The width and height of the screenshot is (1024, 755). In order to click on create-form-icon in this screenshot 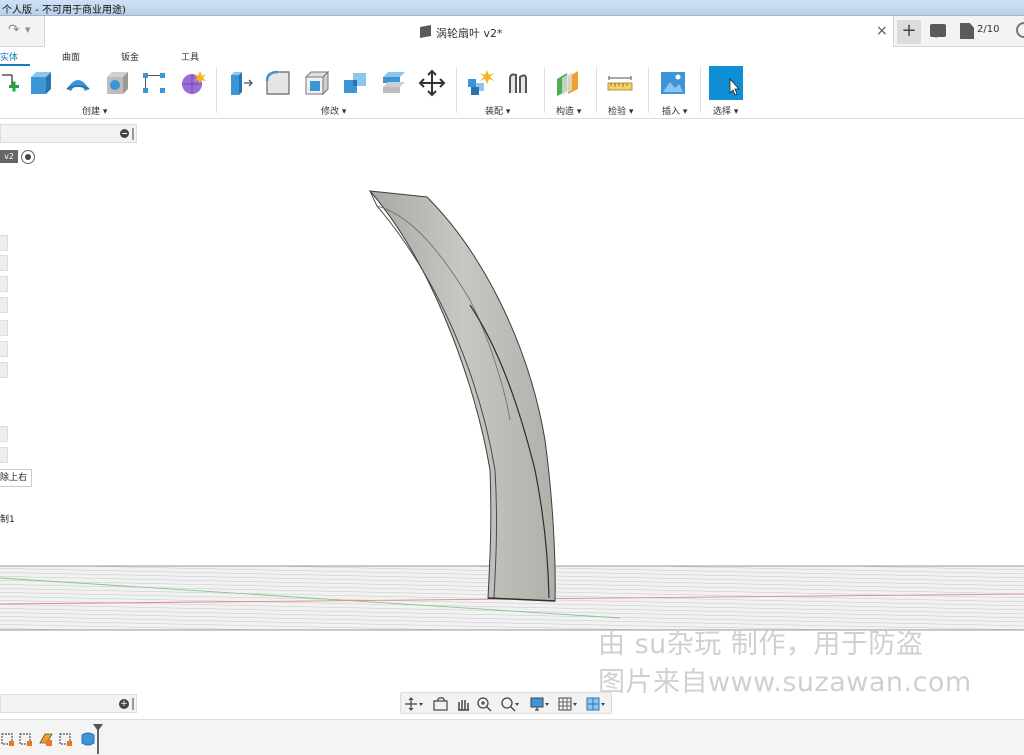, I will do `click(192, 83)`.